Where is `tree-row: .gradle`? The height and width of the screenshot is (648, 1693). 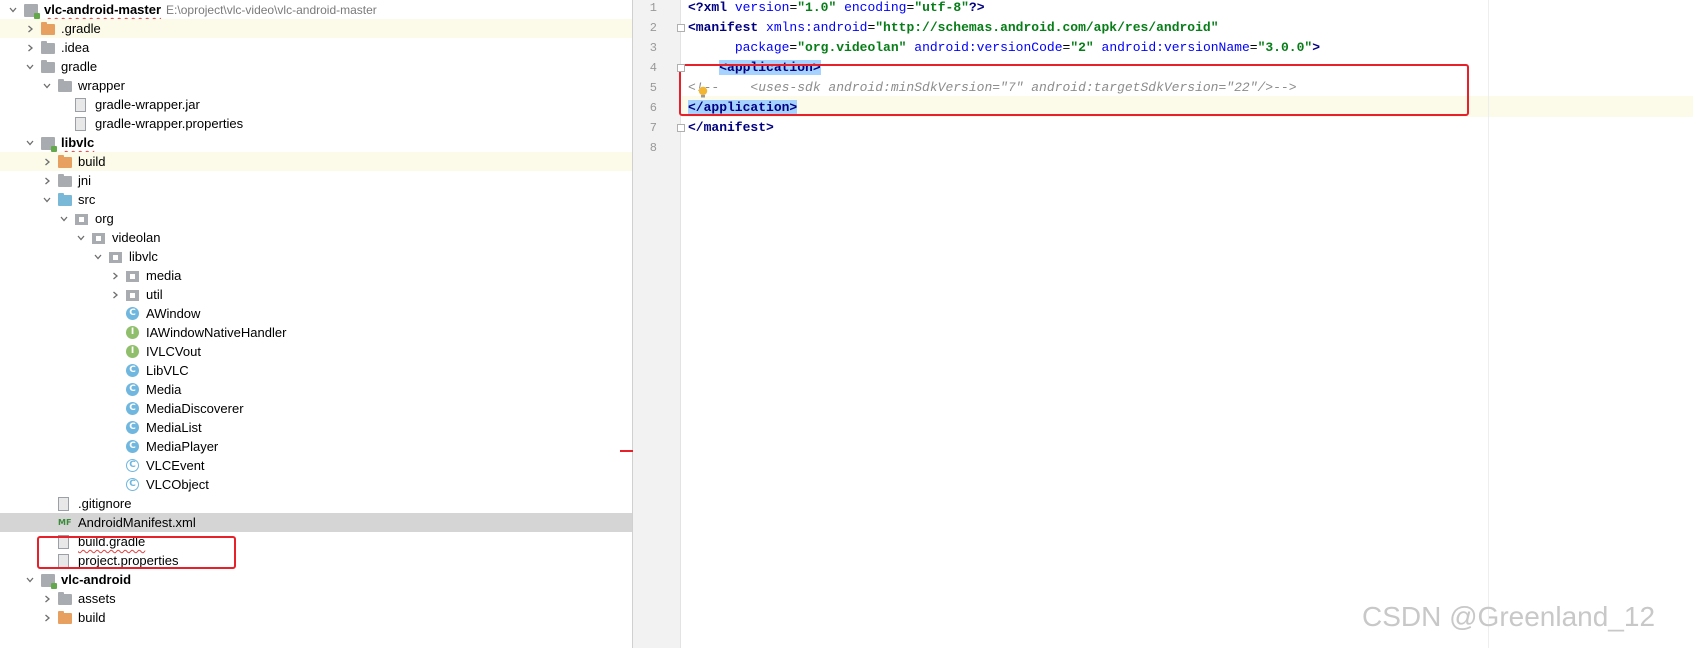
tree-row: .gradle is located at coordinates (316, 28).